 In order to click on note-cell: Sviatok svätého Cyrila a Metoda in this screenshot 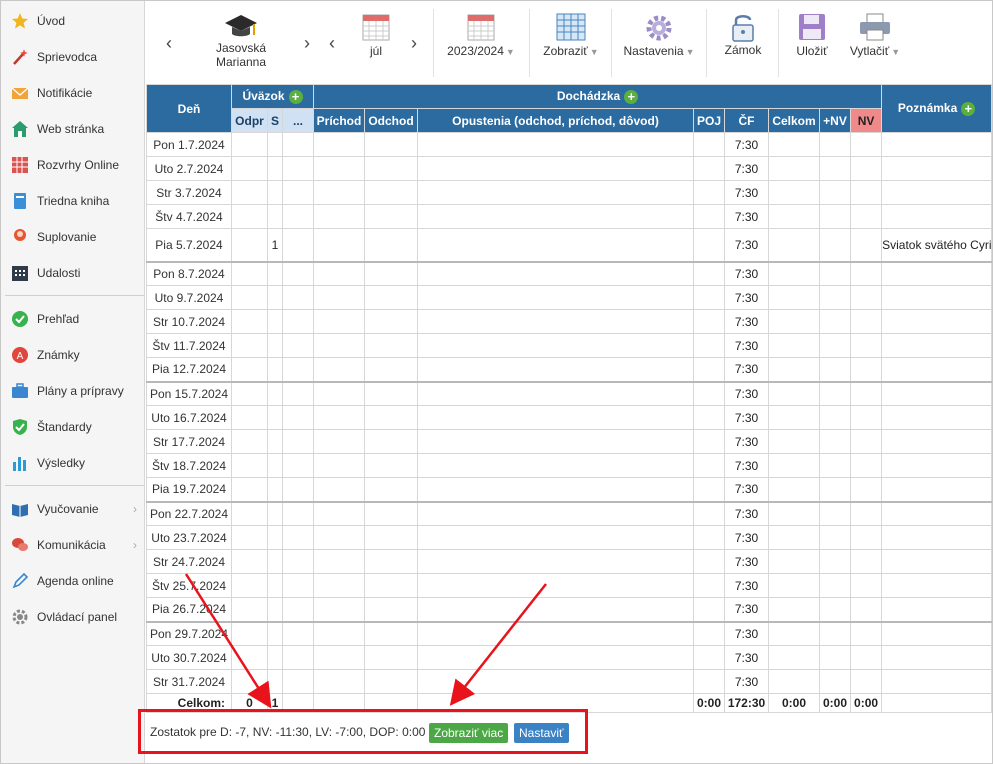, I will do `click(937, 245)`.